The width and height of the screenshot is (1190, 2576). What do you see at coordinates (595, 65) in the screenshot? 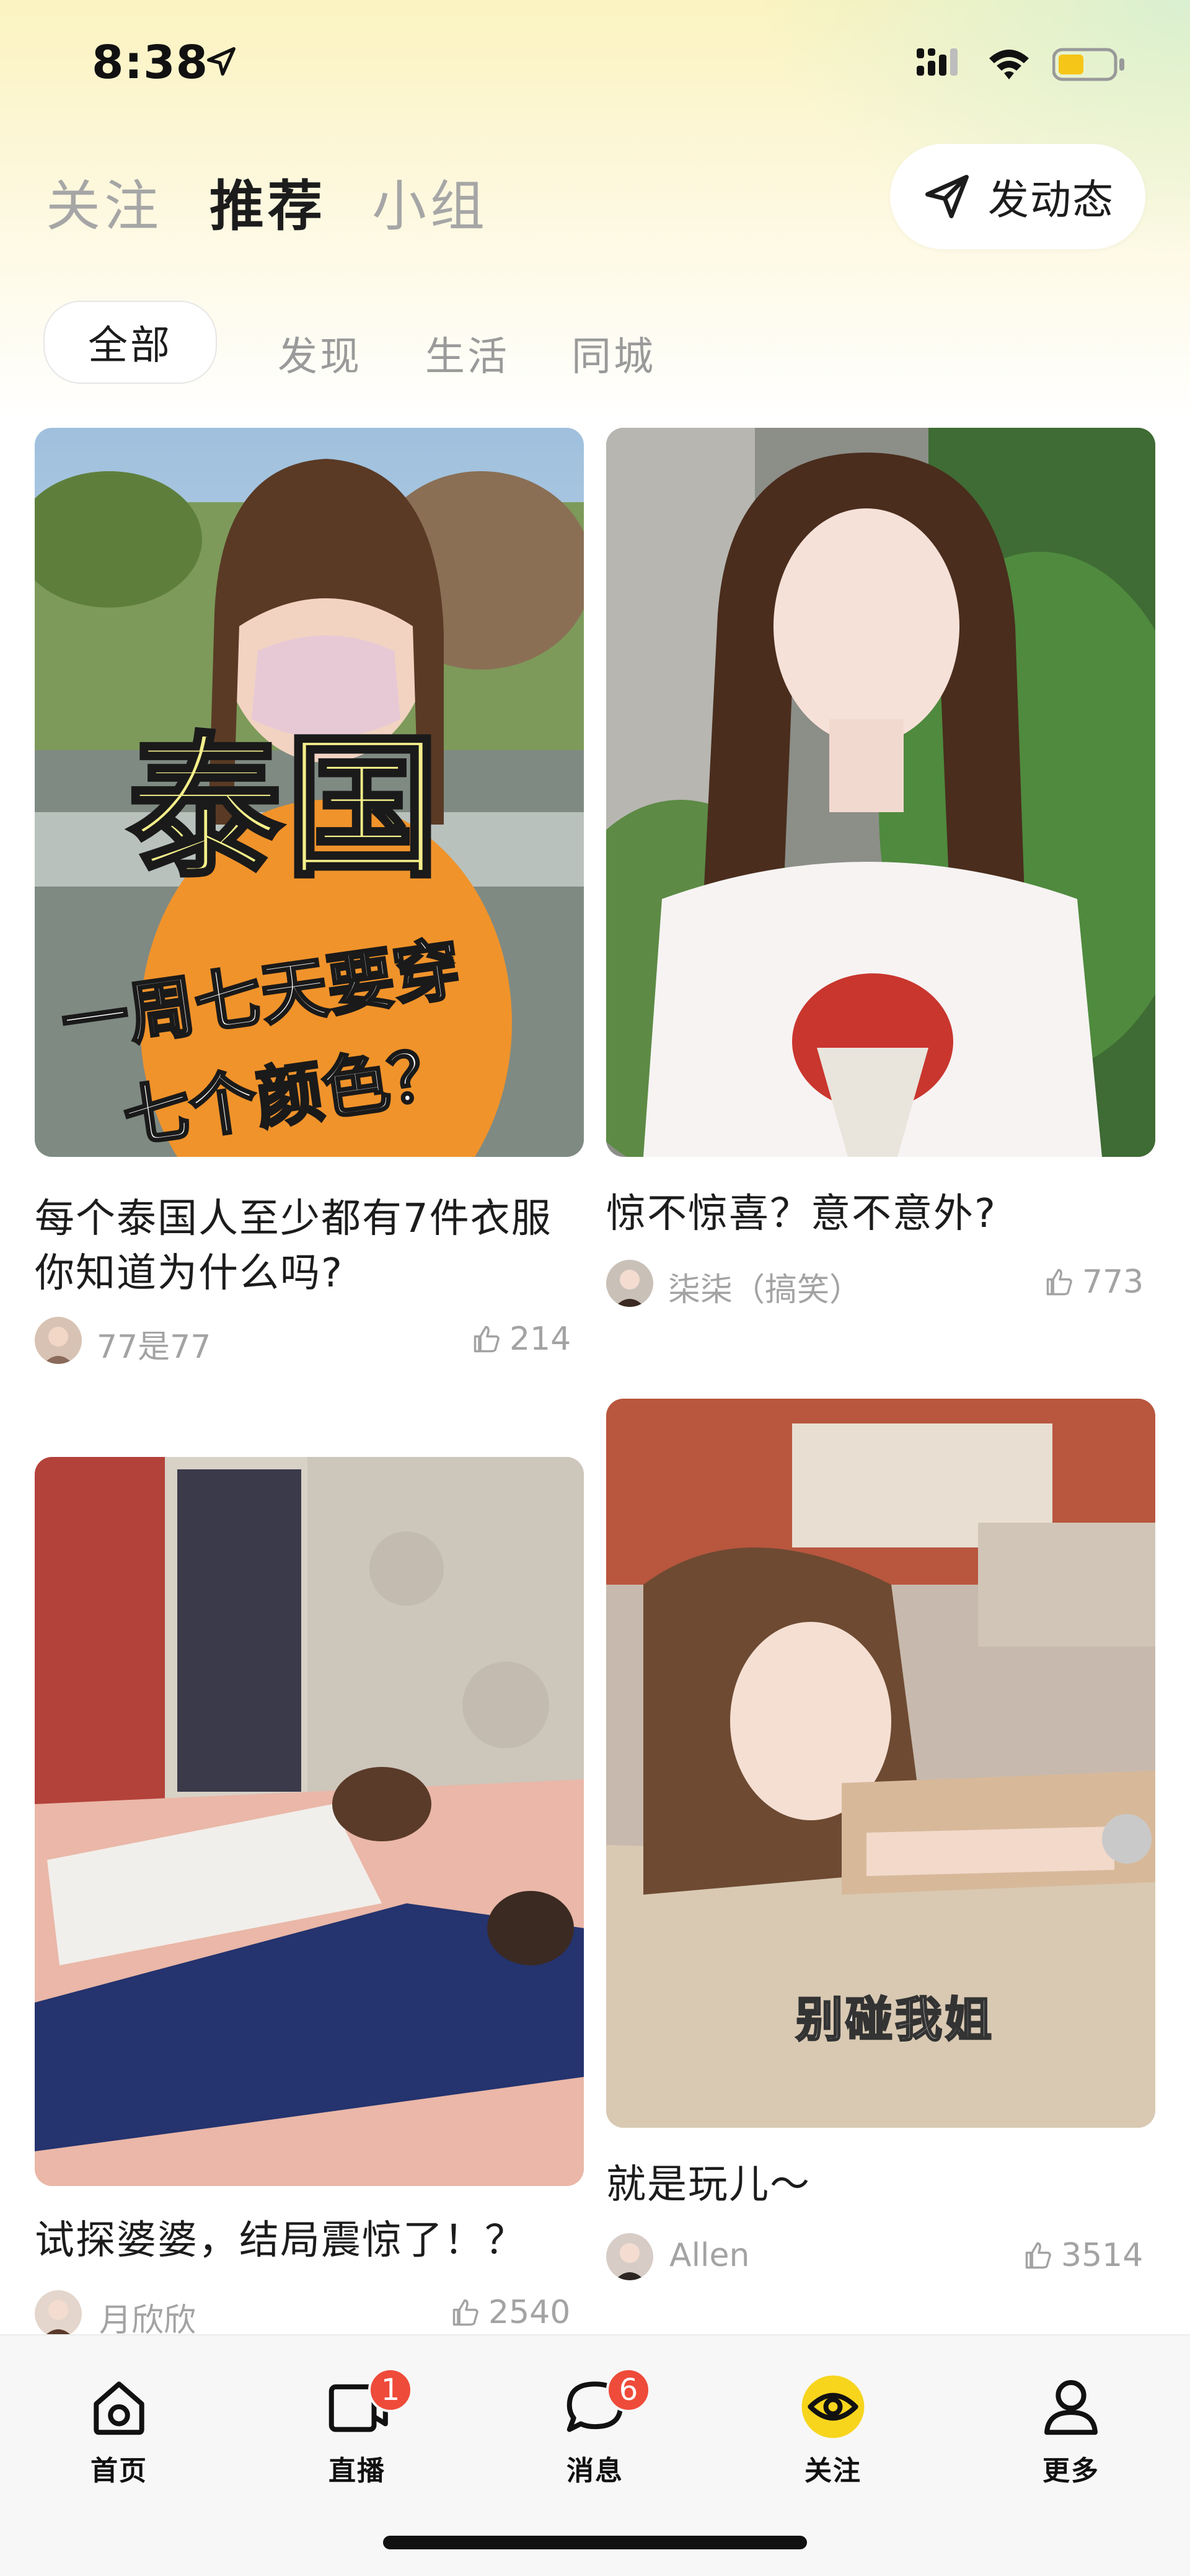
I see `status-bar: 8:38` at bounding box center [595, 65].